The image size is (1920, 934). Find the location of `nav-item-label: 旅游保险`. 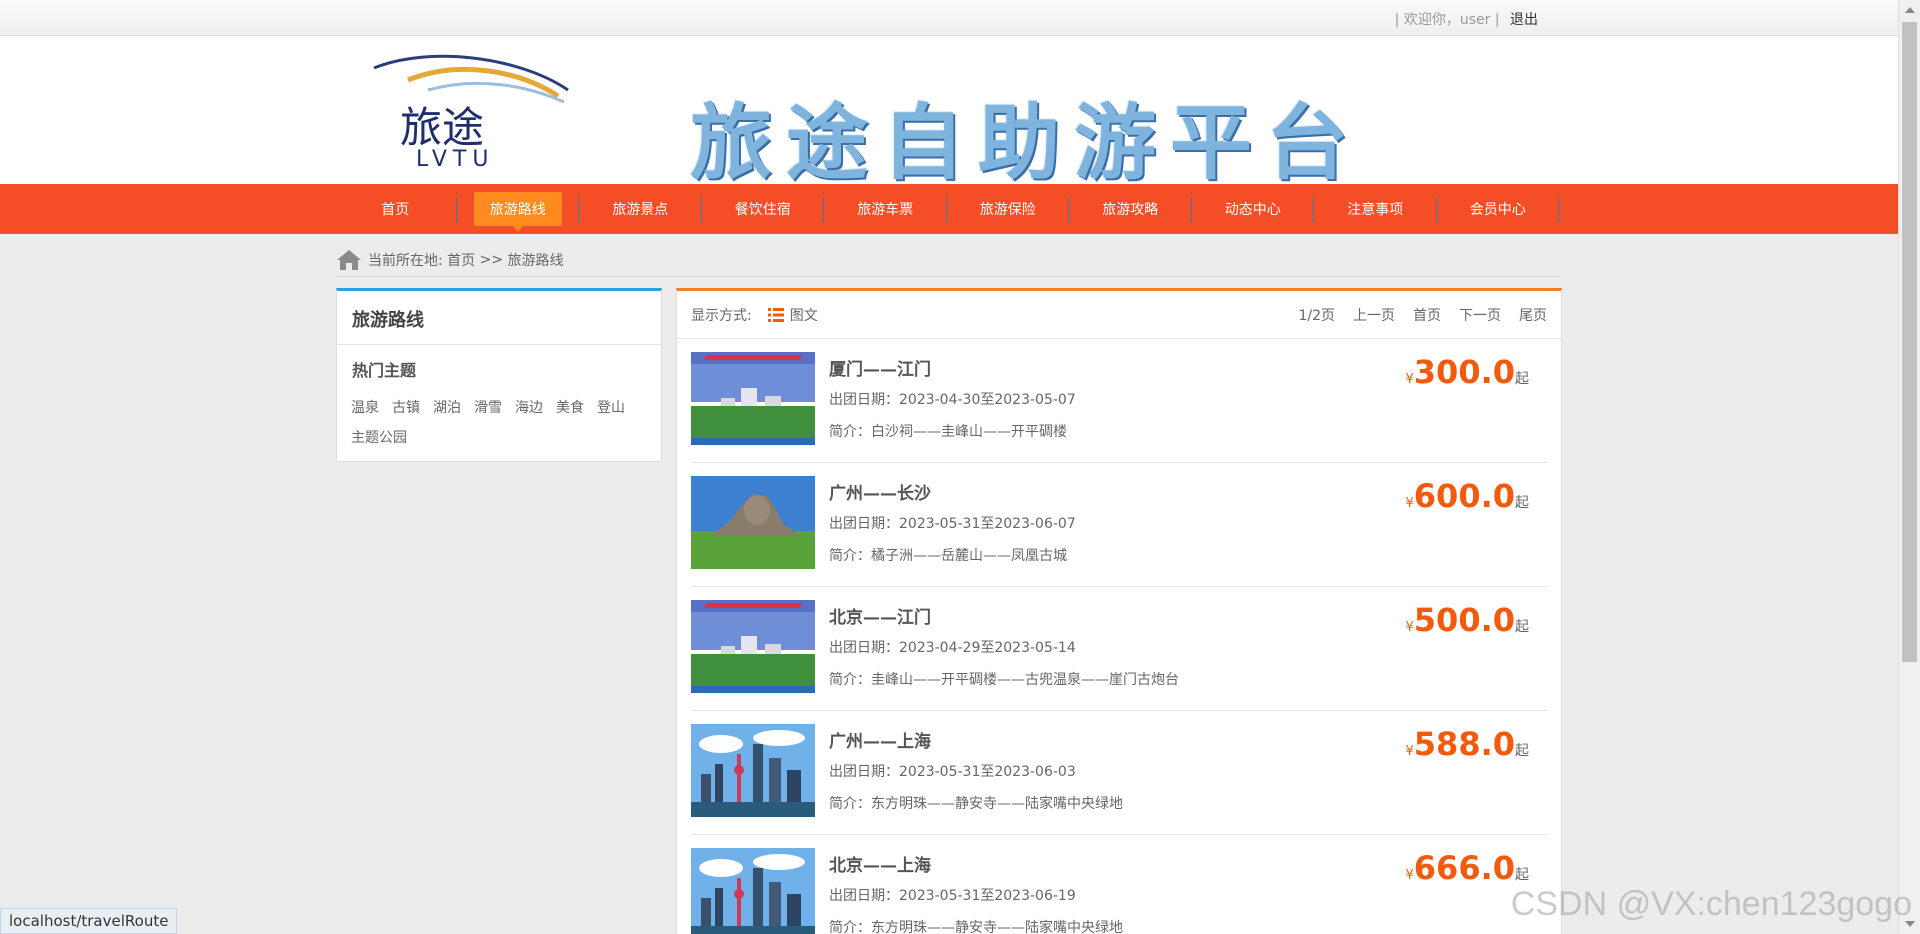

nav-item-label: 旅游保险 is located at coordinates (1007, 210).